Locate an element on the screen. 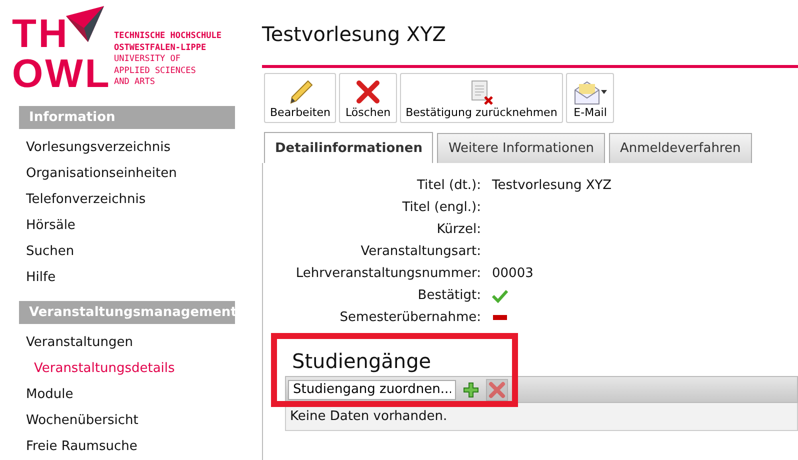 The height and width of the screenshot is (460, 798). sidebar-item: Veranstaltungsdetails is located at coordinates (144, 369).